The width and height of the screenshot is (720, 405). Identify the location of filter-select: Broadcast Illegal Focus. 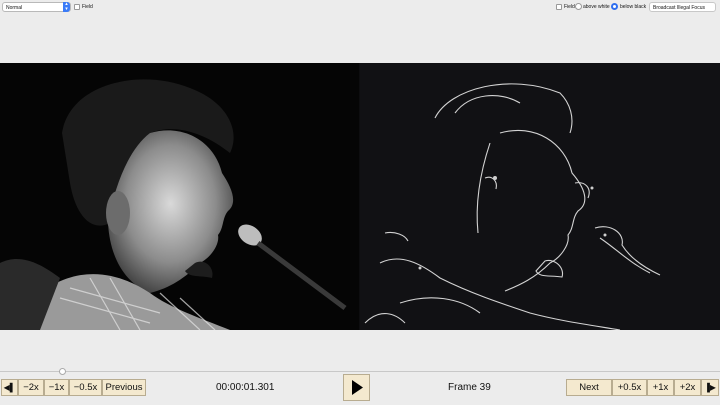
(682, 7).